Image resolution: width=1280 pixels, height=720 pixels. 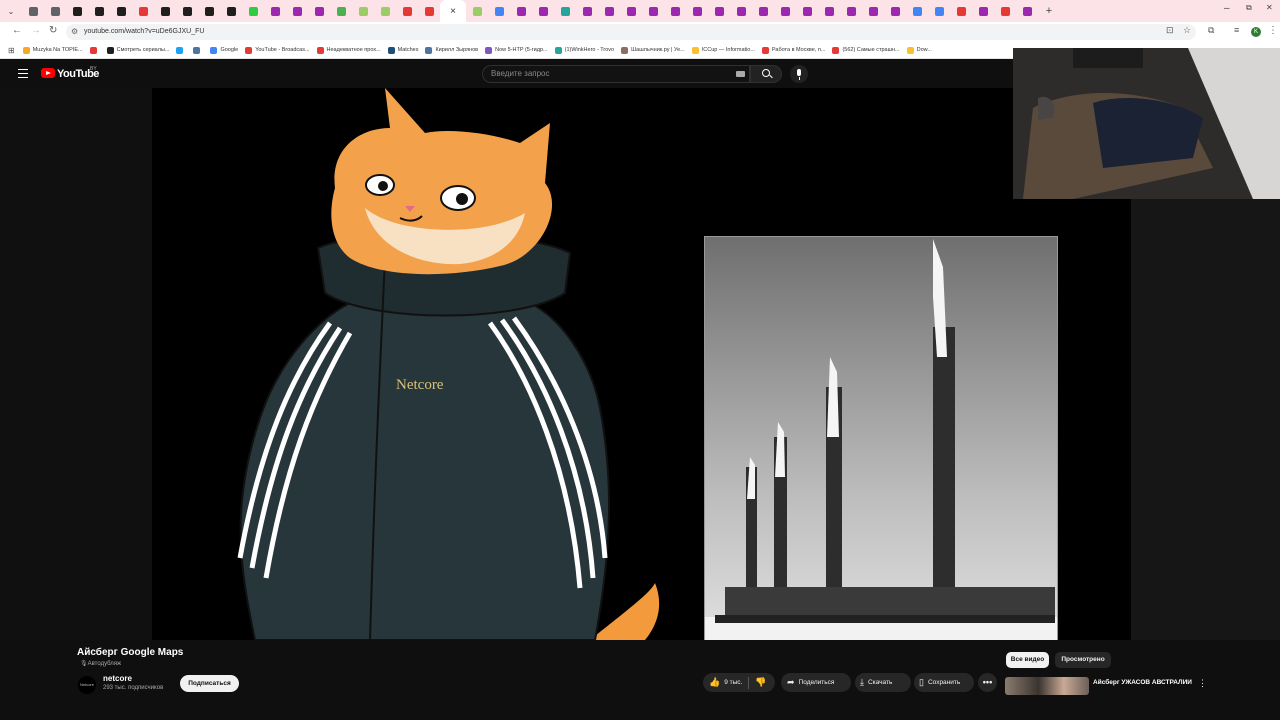 What do you see at coordinates (1170, 30) in the screenshot?
I see `install-app-icon: ⊡` at bounding box center [1170, 30].